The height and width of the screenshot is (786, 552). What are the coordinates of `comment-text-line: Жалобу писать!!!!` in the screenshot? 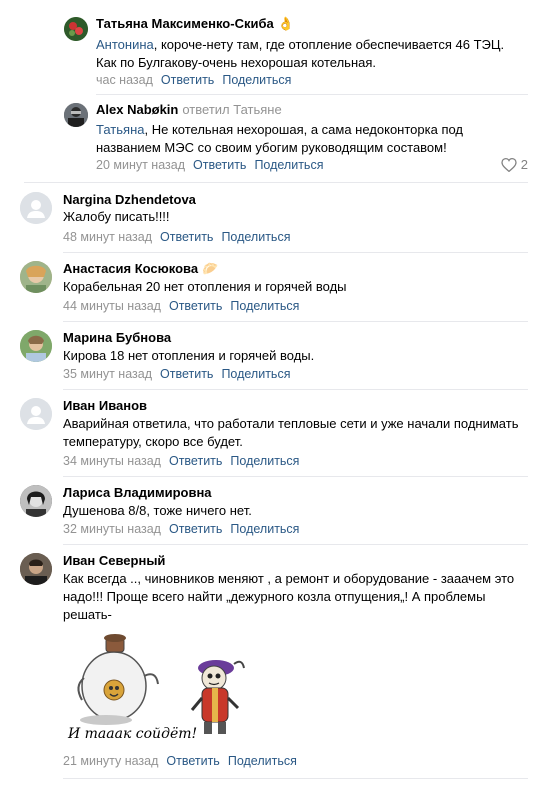 It's located at (116, 216).